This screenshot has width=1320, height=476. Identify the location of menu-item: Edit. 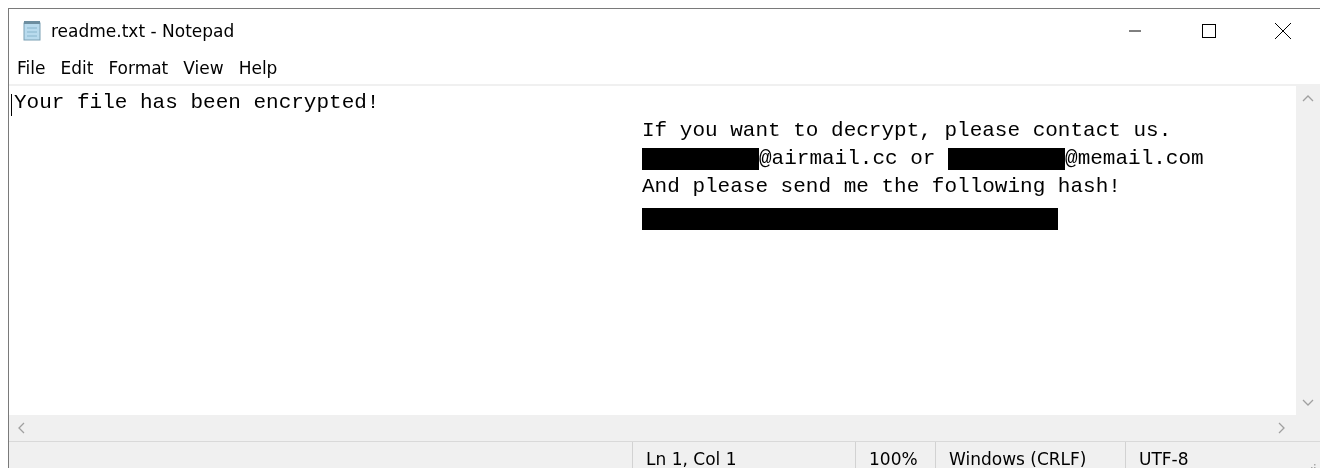
(77, 68).